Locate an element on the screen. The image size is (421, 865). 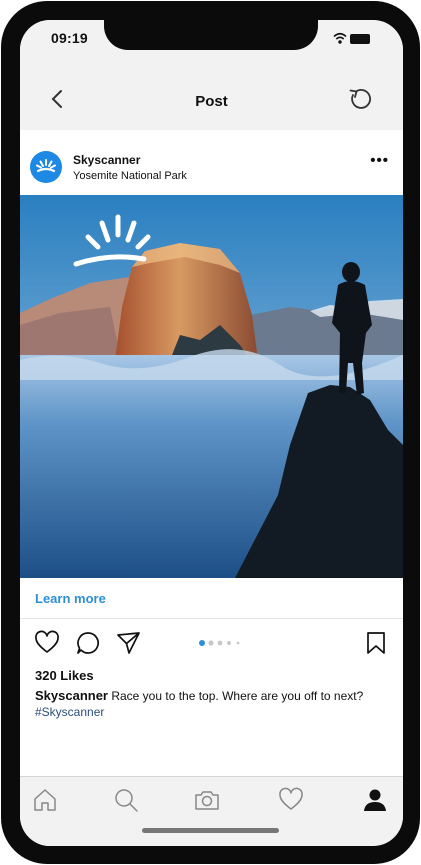
hashtag-link: #Skyscanner is located at coordinates (215, 712).